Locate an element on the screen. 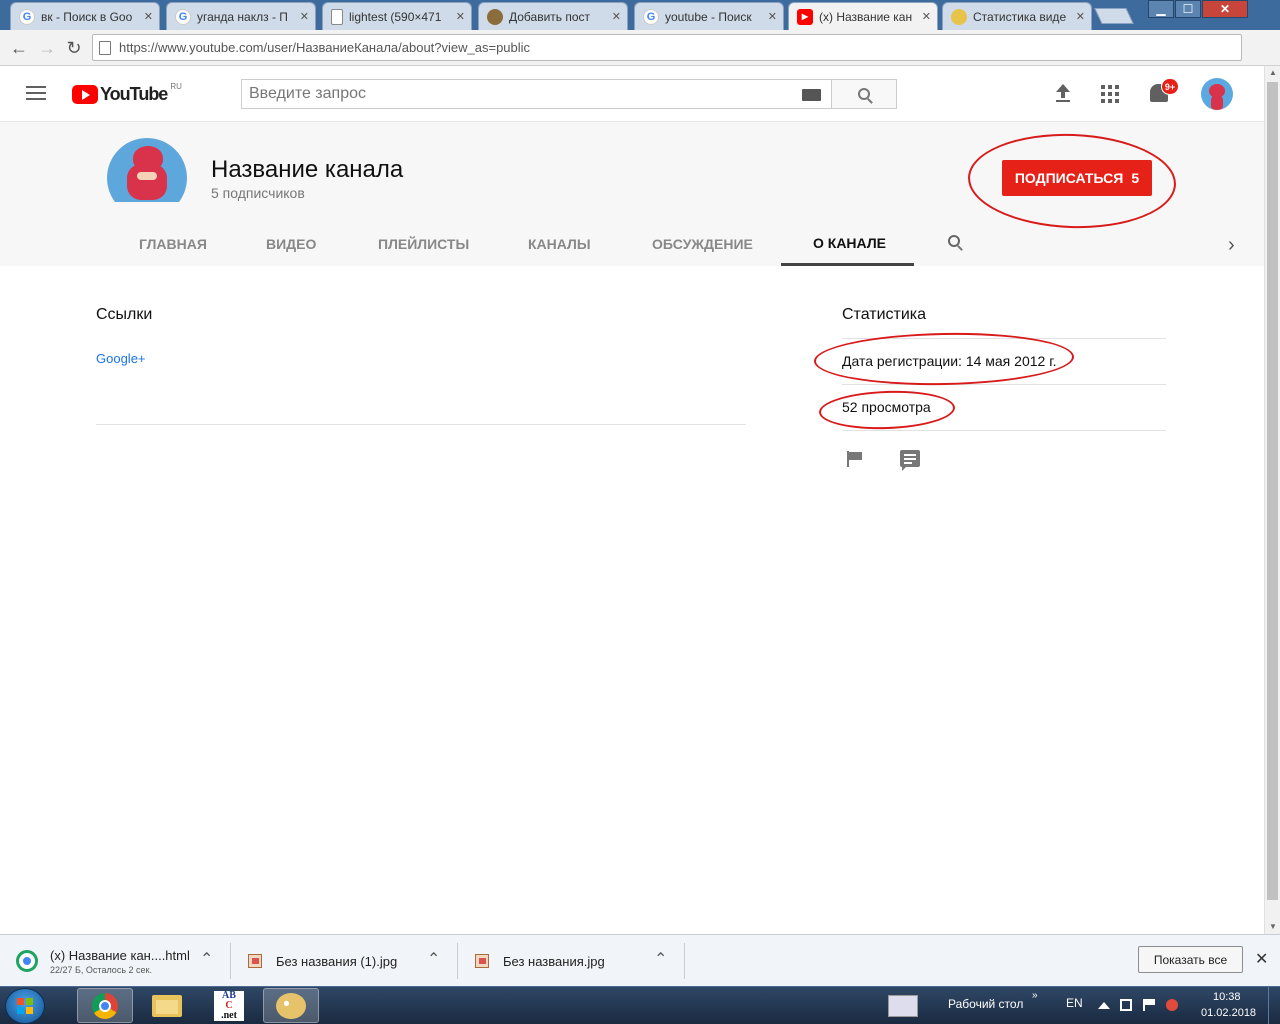 The image size is (1280, 1024). tab-title: lightest (590×471 is located at coordinates (395, 16).